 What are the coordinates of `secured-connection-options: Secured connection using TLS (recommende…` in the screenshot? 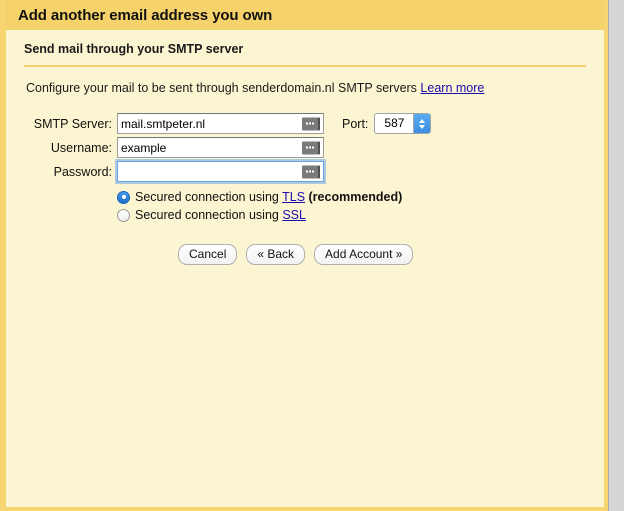 It's located at (308, 206).